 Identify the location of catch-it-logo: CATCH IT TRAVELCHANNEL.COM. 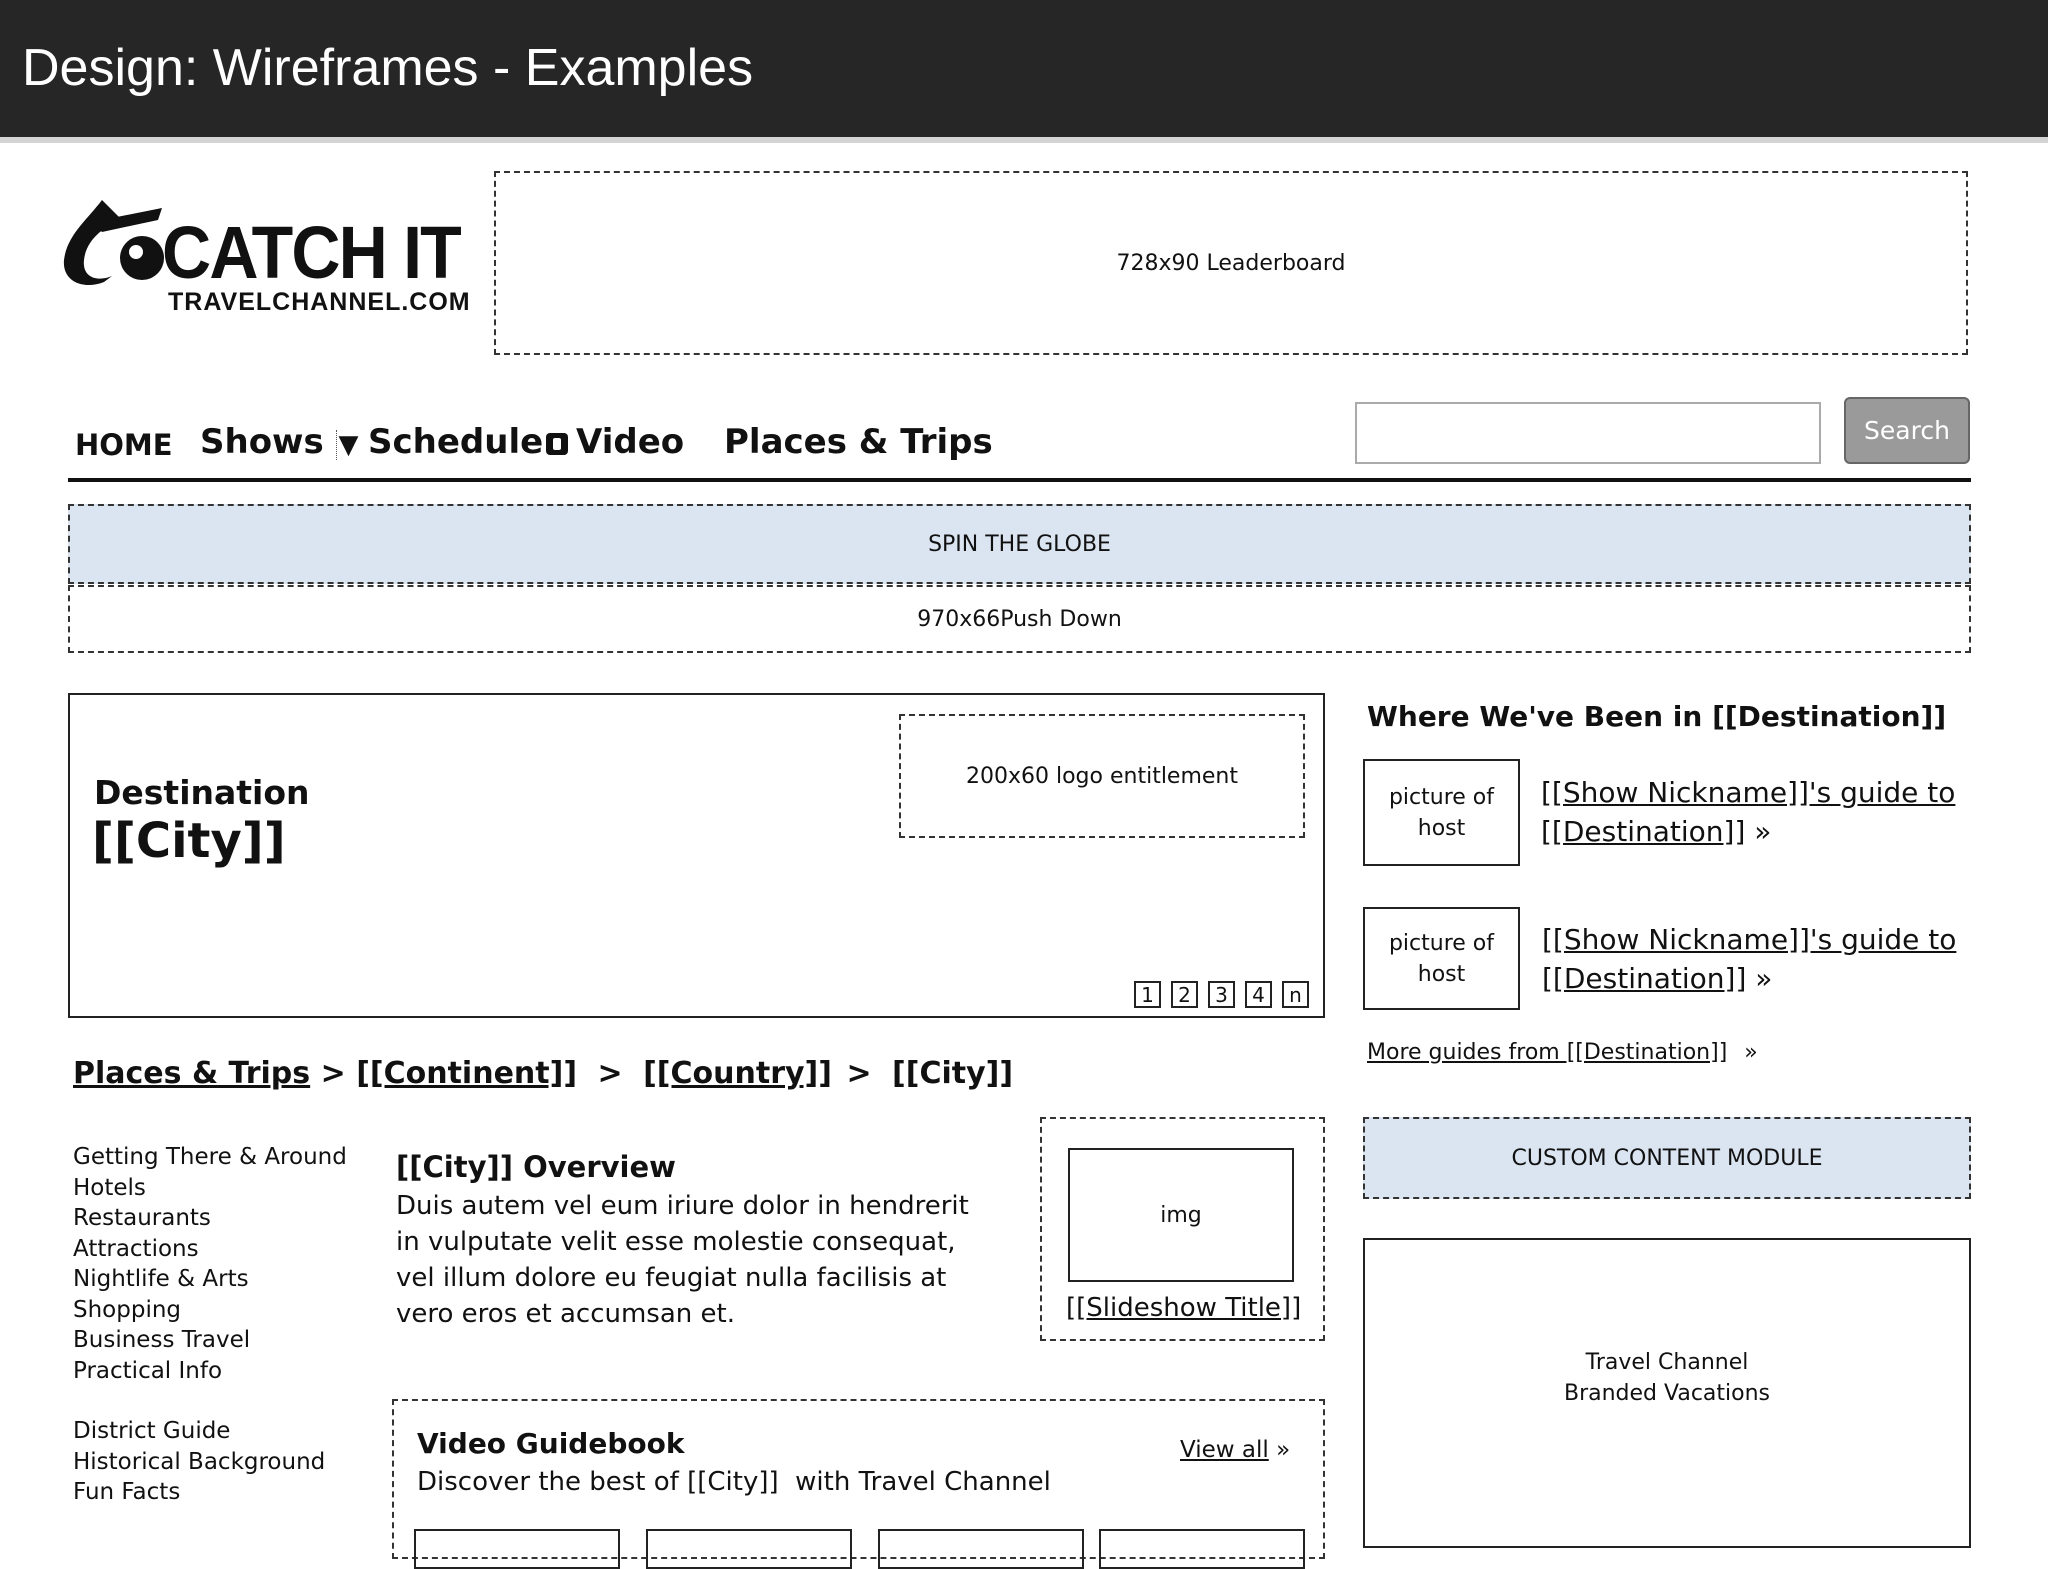
(267, 255).